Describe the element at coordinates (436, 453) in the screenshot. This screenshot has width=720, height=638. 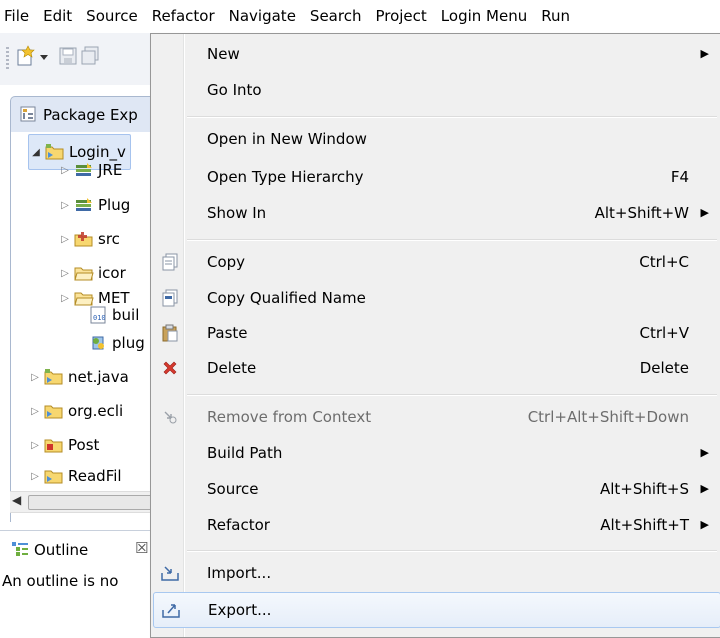
I see `menu-item-build-path: Build Path ▶` at that location.